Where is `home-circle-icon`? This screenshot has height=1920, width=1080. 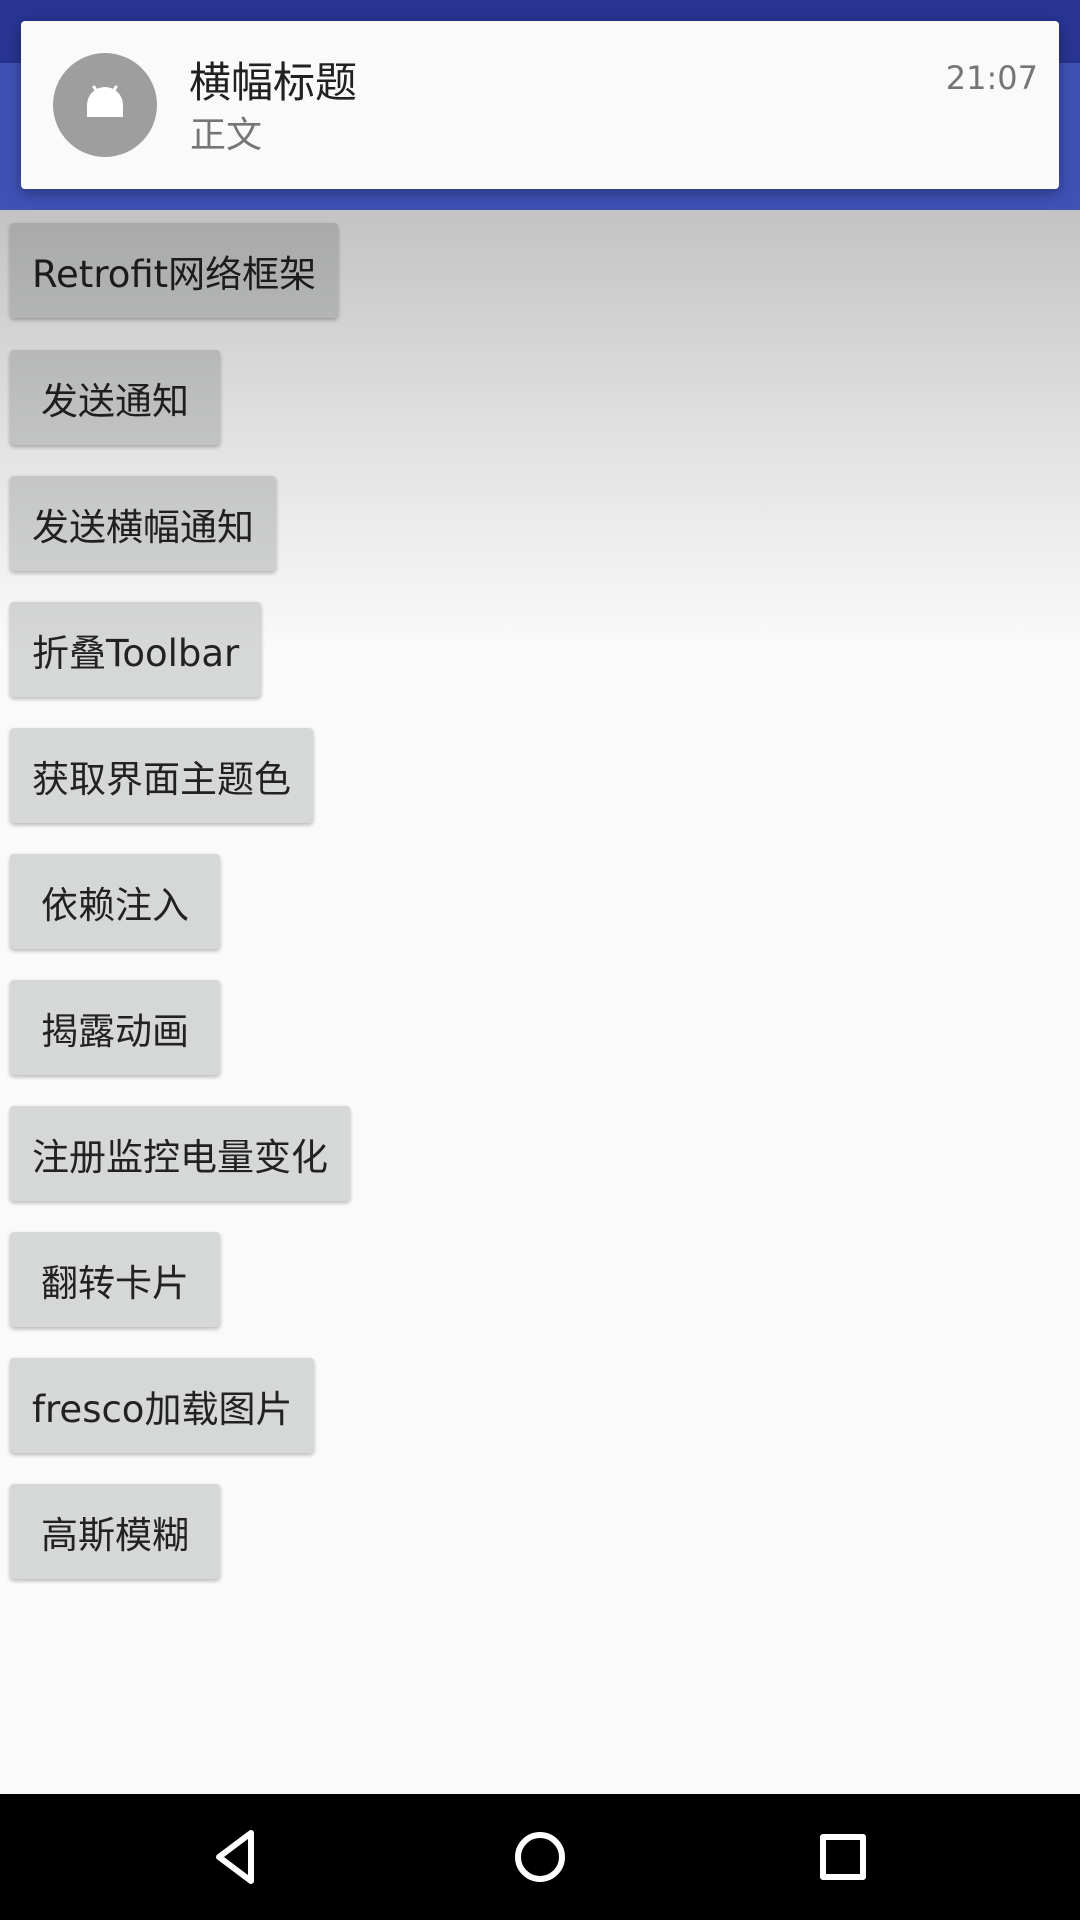
home-circle-icon is located at coordinates (540, 1857).